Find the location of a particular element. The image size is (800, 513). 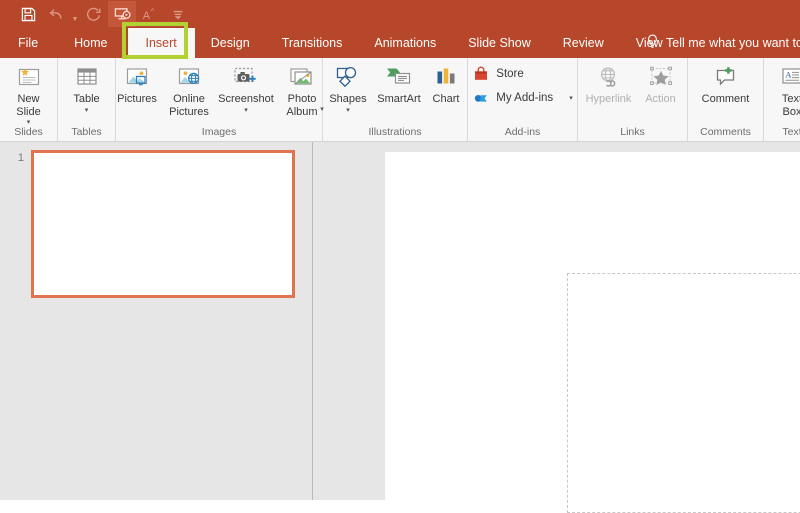

screenshot-label: Screenshot is located at coordinates (246, 99).